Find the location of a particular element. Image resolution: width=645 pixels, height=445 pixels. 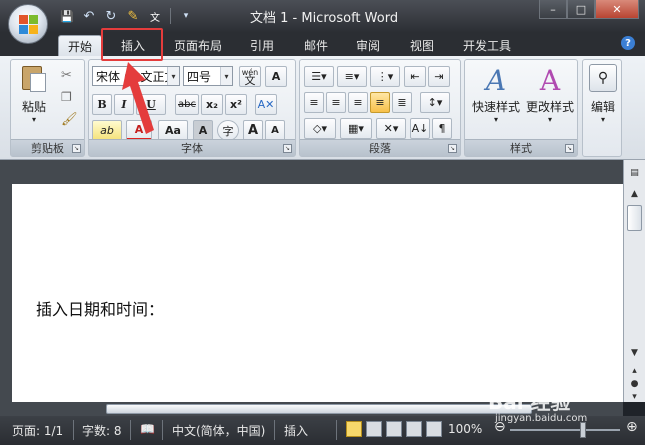

justify-button: ≡ is located at coordinates (380, 102).